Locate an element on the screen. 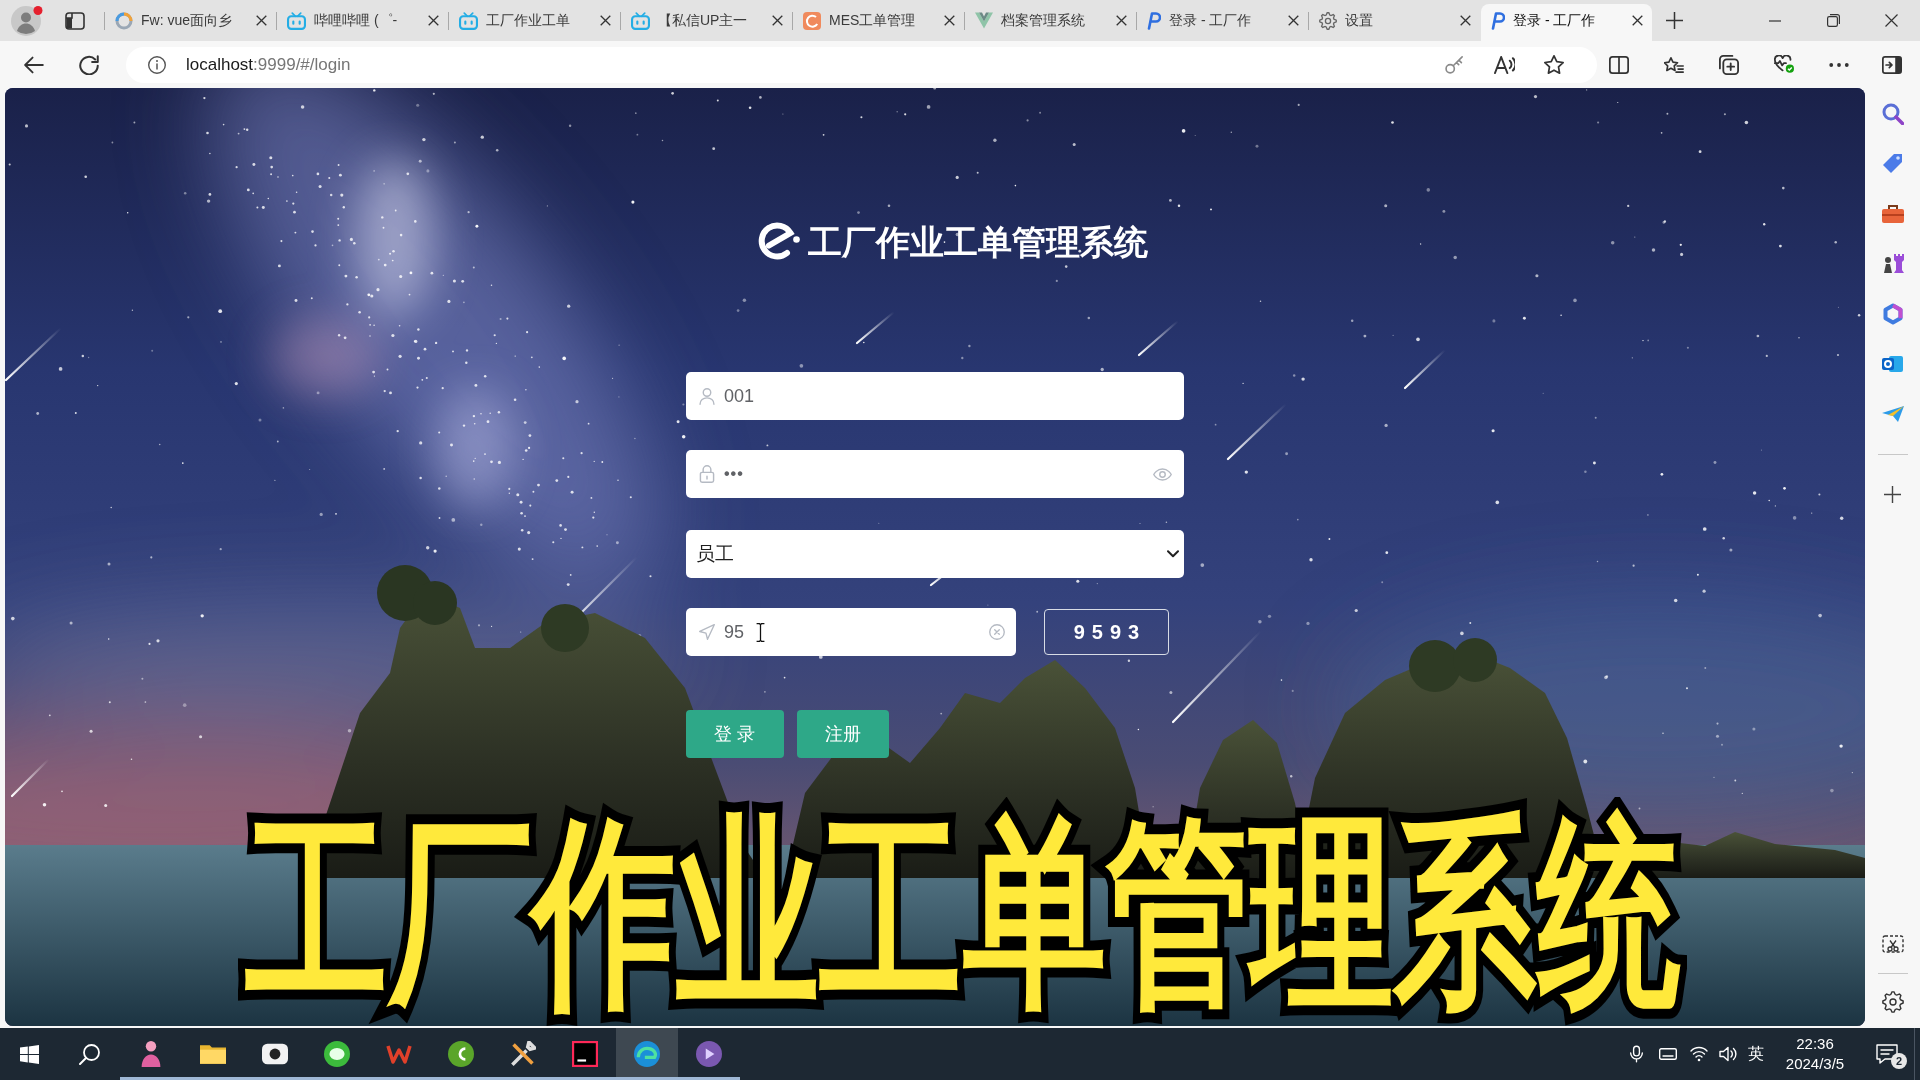 This screenshot has height=1080, width=1920. ide-app-icon is located at coordinates (585, 1054).